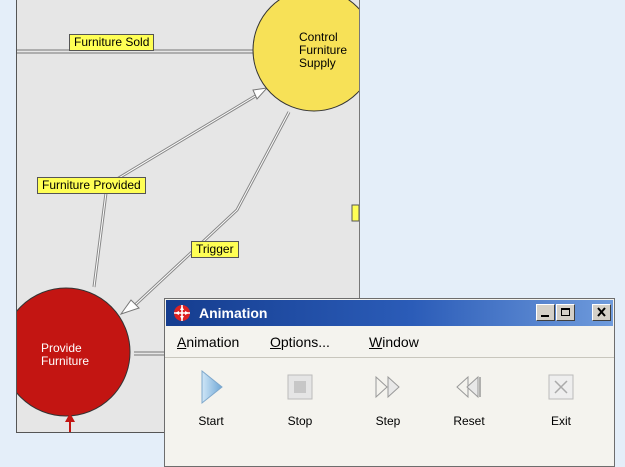 The height and width of the screenshot is (467, 625). Describe the element at coordinates (182, 313) in the screenshot. I see `animation-app-icon` at that location.